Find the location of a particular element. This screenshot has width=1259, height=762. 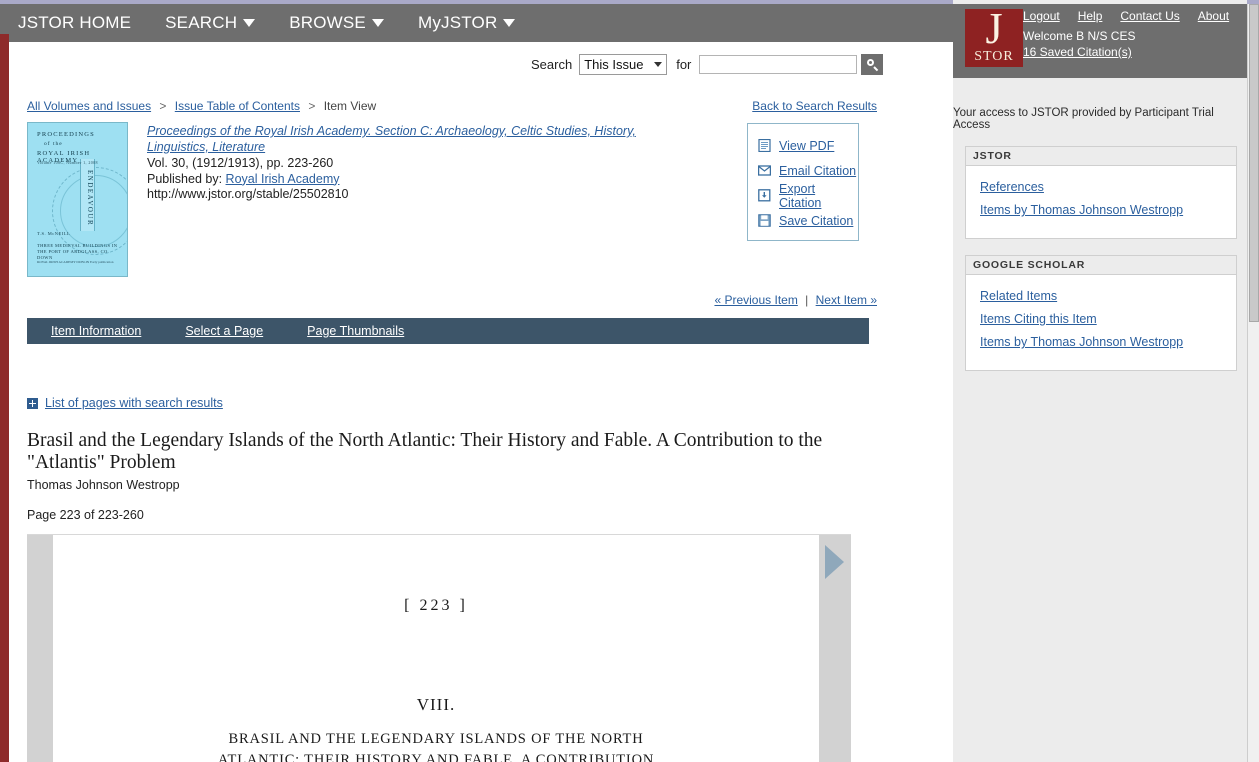

help-link: Help is located at coordinates (1090, 16).